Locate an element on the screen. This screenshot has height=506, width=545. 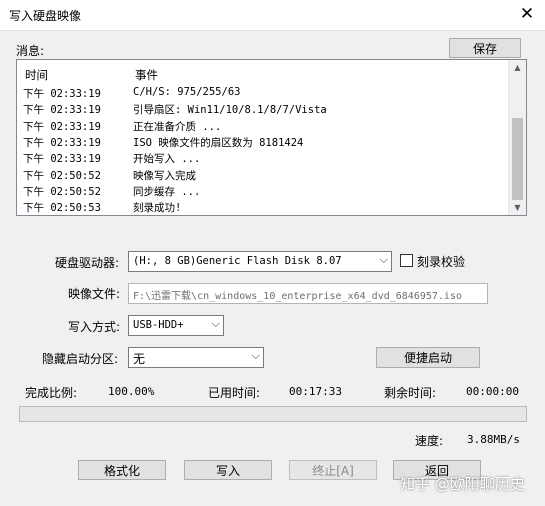
window-title: 写入硬盘映像 is located at coordinates (45, 16).